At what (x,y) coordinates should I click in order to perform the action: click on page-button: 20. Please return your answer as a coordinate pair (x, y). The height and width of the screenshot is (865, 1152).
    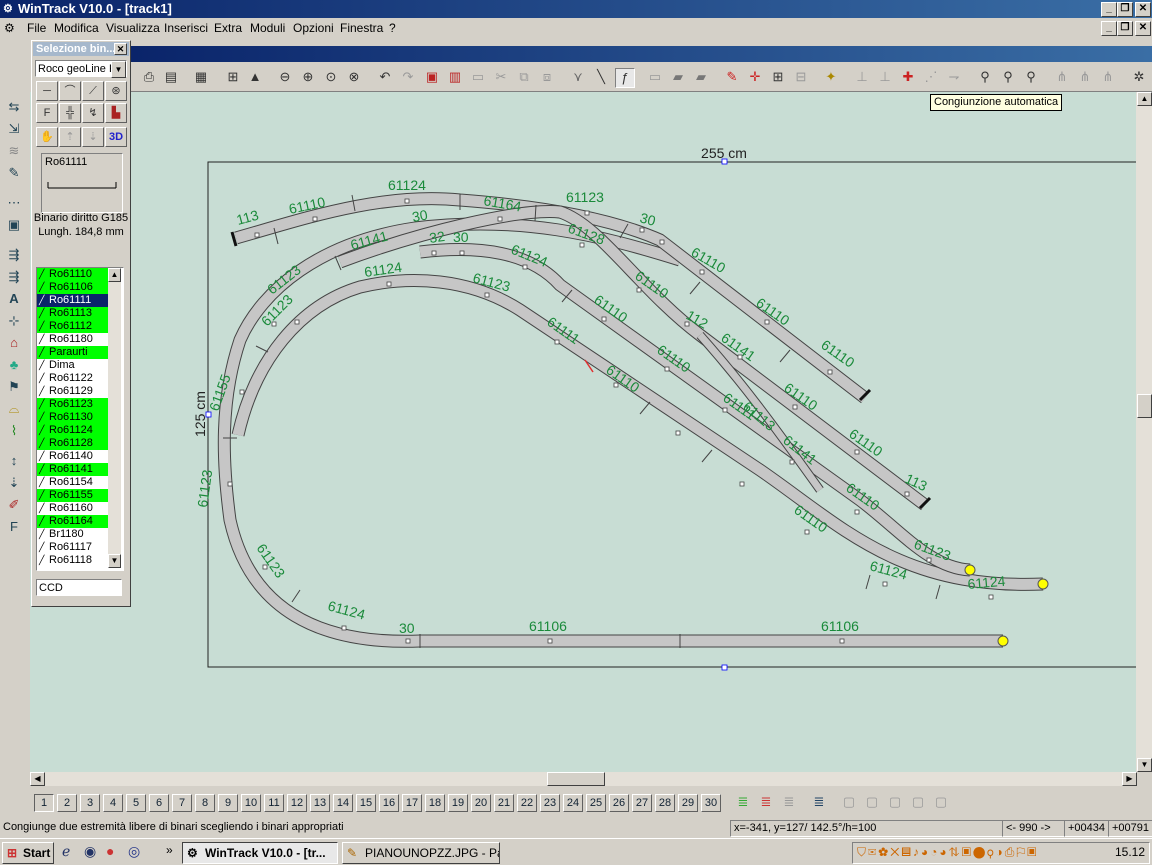
    Looking at the image, I should click on (481, 803).